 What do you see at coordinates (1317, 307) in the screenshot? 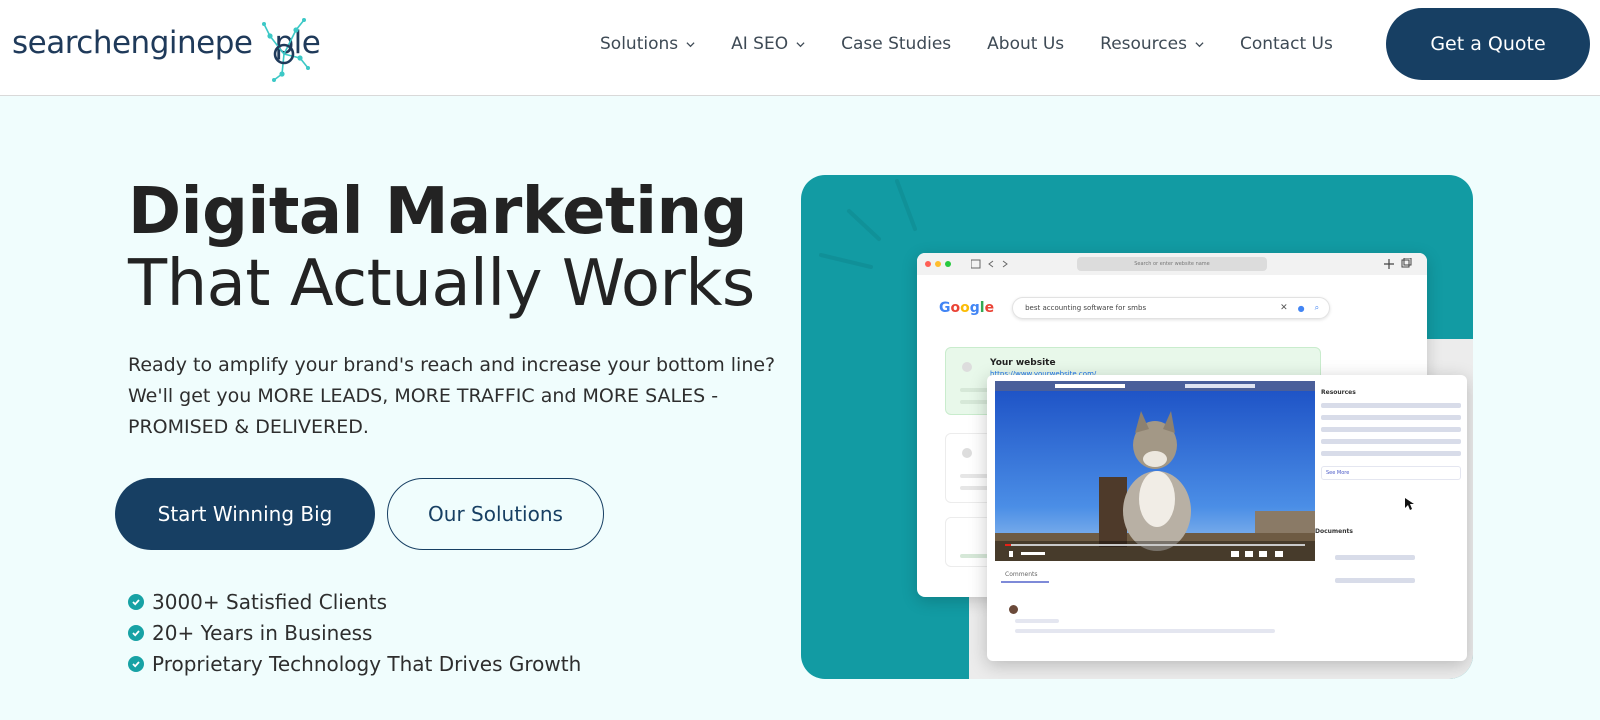
I see `search-icon: ⌕` at bounding box center [1317, 307].